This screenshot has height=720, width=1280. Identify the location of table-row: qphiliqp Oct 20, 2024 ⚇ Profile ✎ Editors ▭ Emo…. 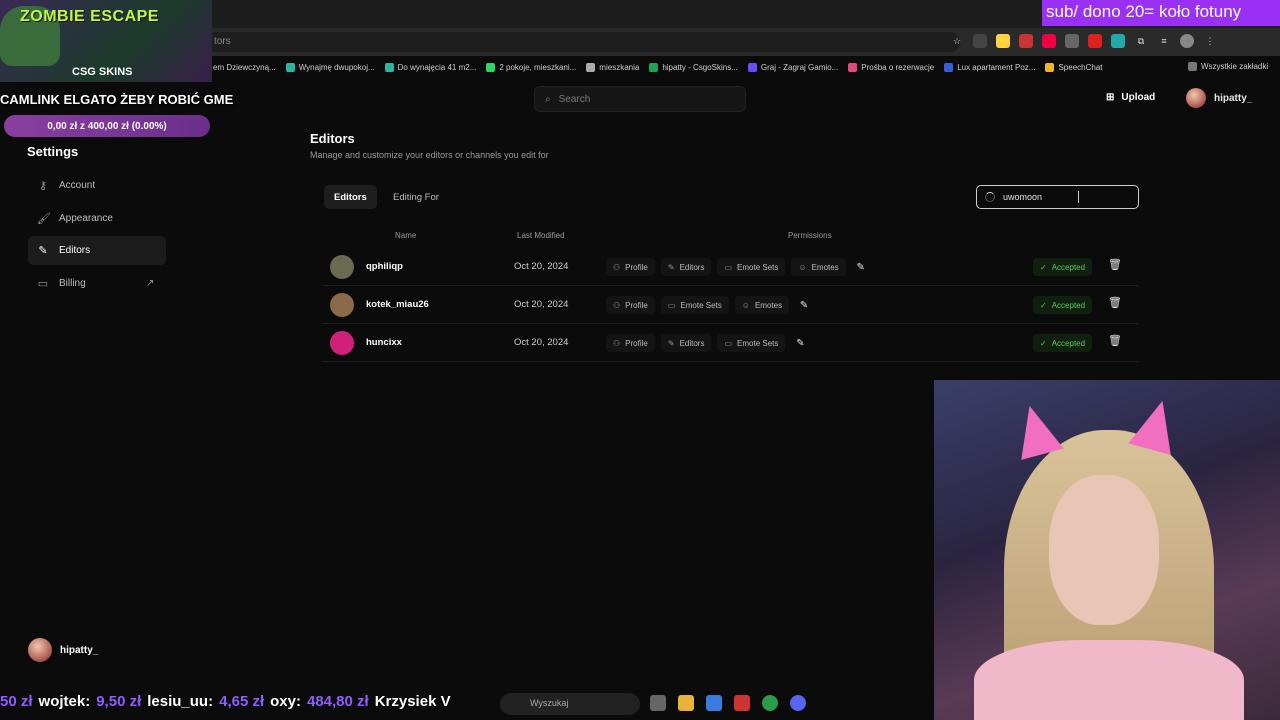
(730, 267).